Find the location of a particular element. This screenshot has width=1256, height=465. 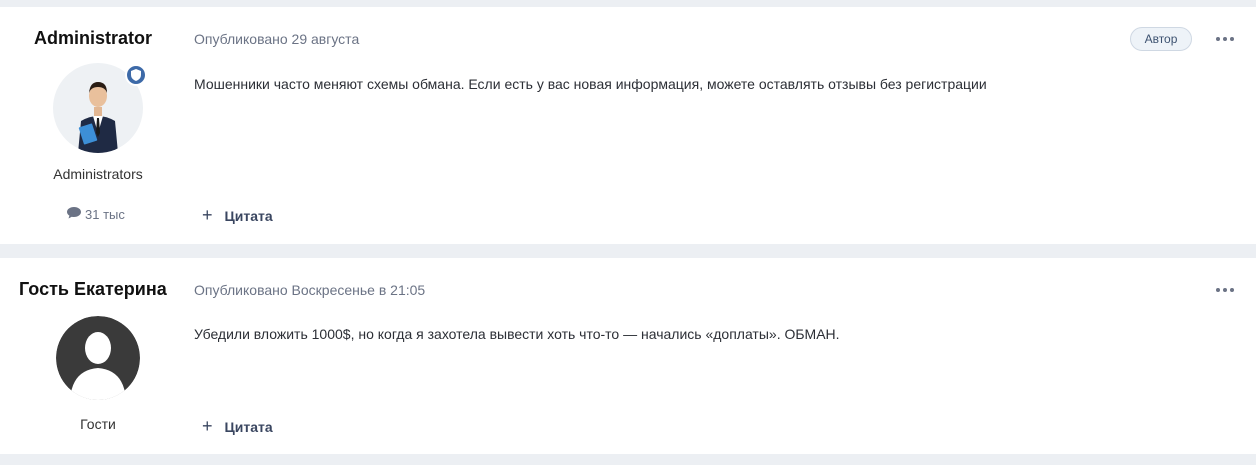

posts-count-value: 31 тыс is located at coordinates (105, 214).